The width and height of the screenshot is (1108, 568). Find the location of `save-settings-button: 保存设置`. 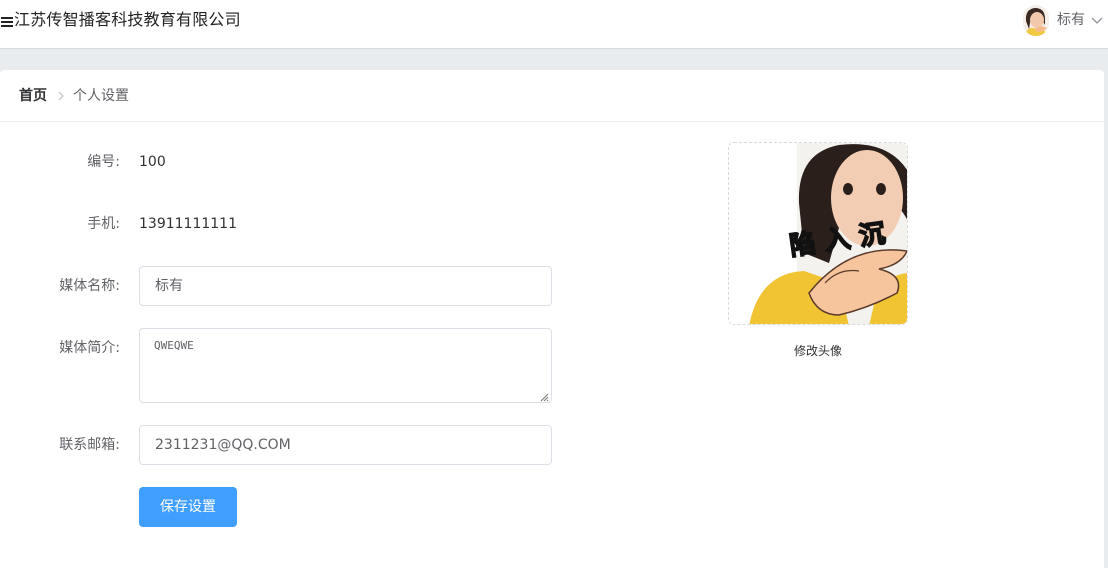

save-settings-button: 保存设置 is located at coordinates (188, 507).